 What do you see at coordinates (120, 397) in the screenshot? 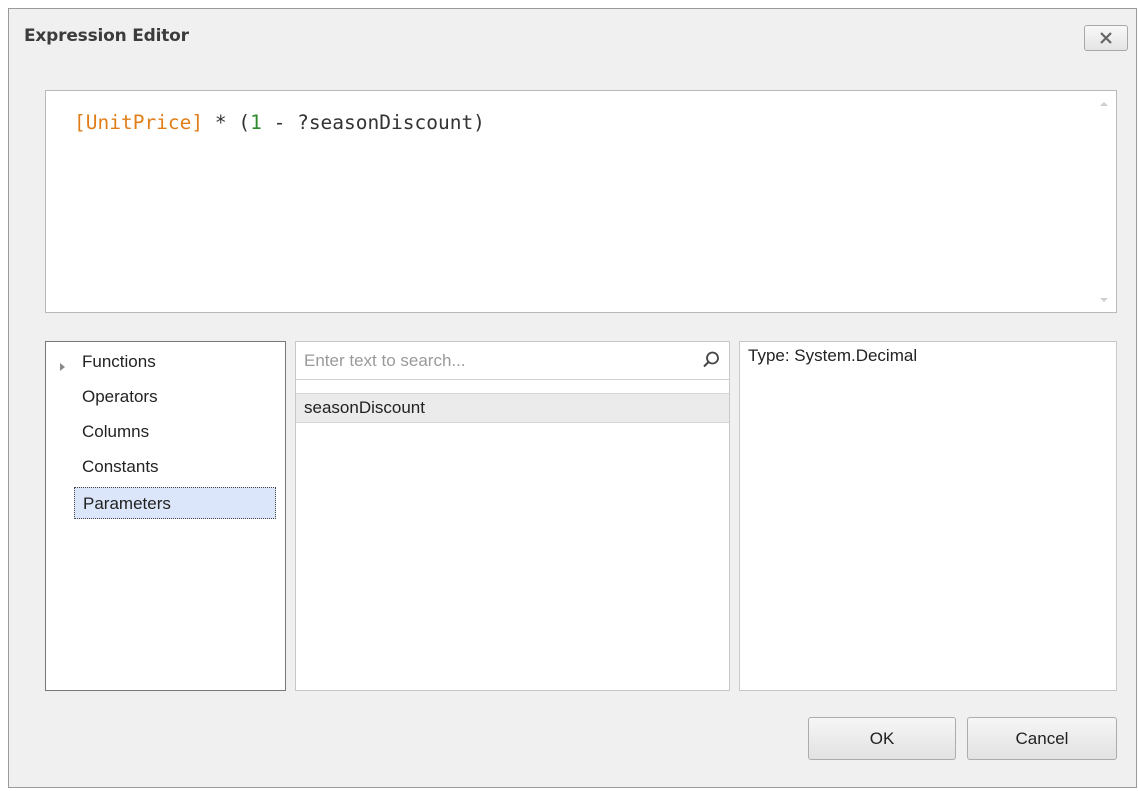
I see `category-operators: Operators` at bounding box center [120, 397].